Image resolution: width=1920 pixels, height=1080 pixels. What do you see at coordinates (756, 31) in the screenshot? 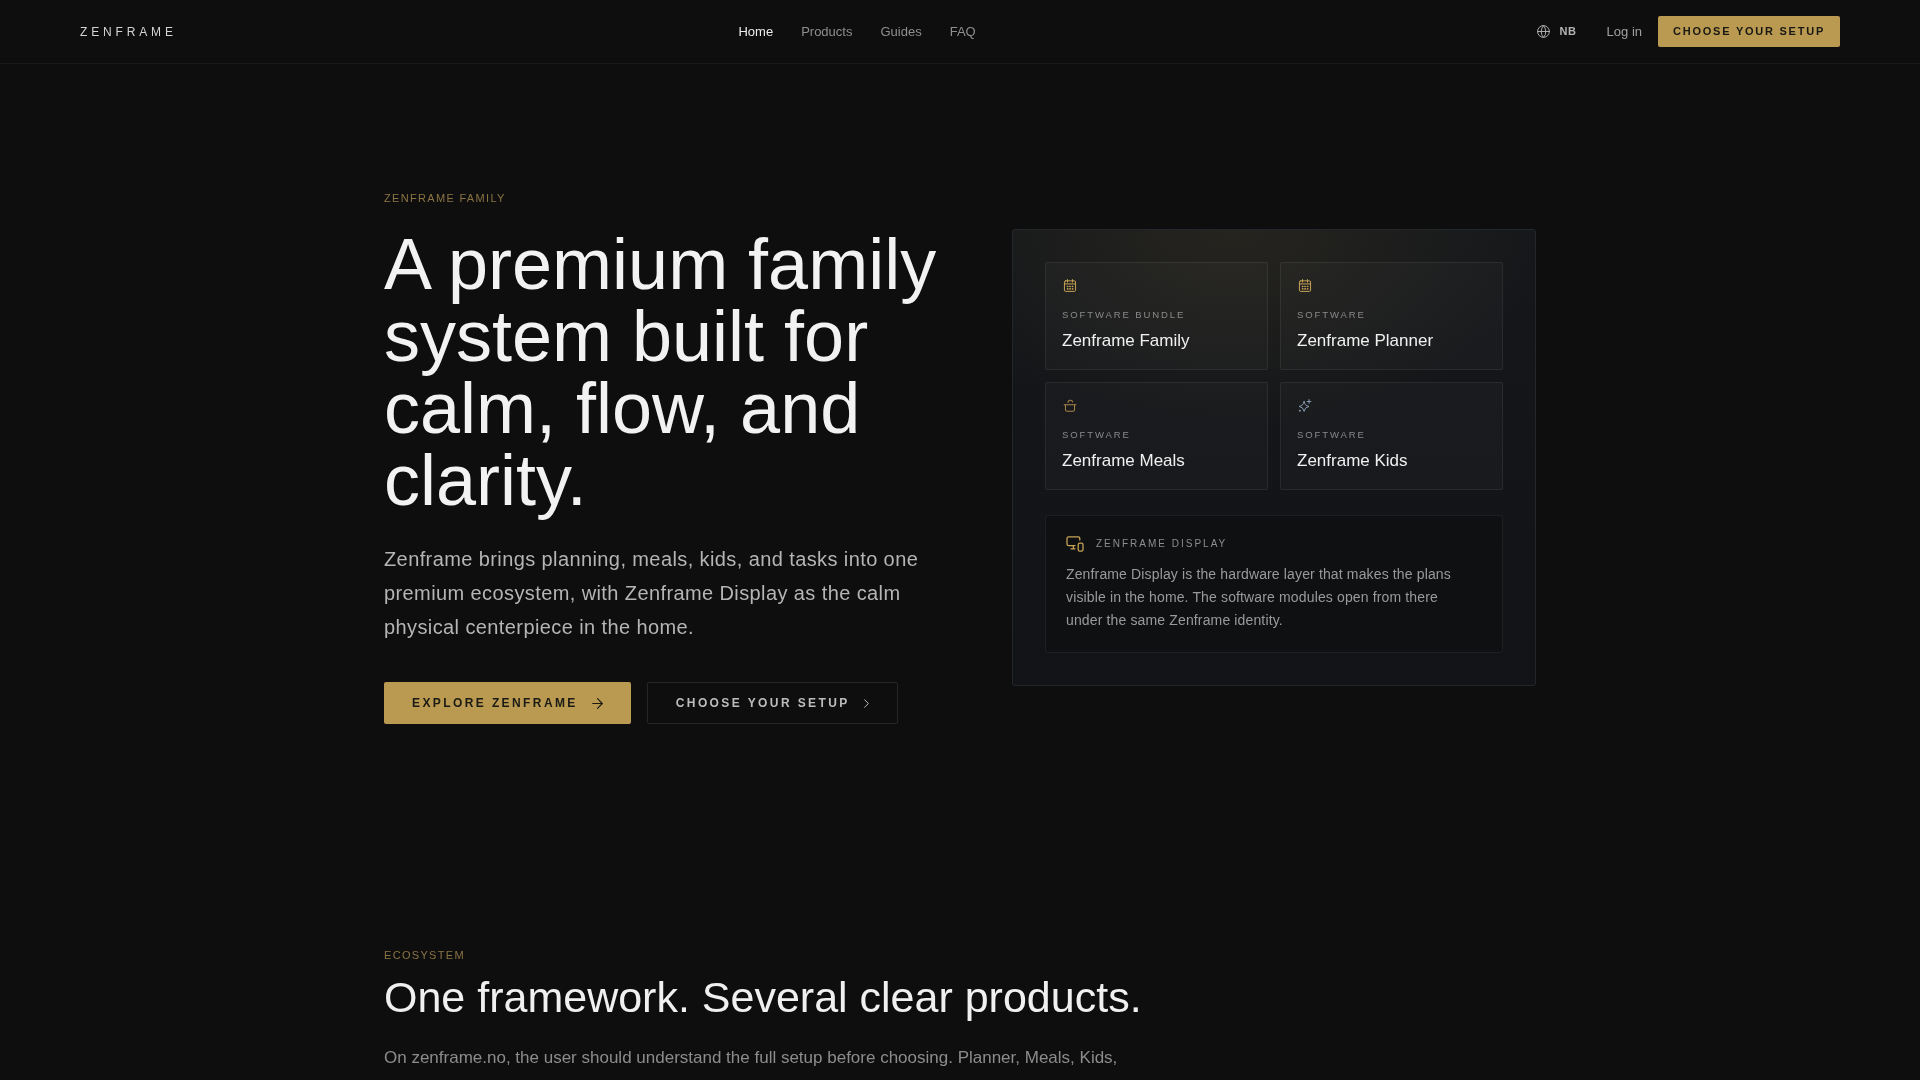
I see `nav-link: Home` at bounding box center [756, 31].